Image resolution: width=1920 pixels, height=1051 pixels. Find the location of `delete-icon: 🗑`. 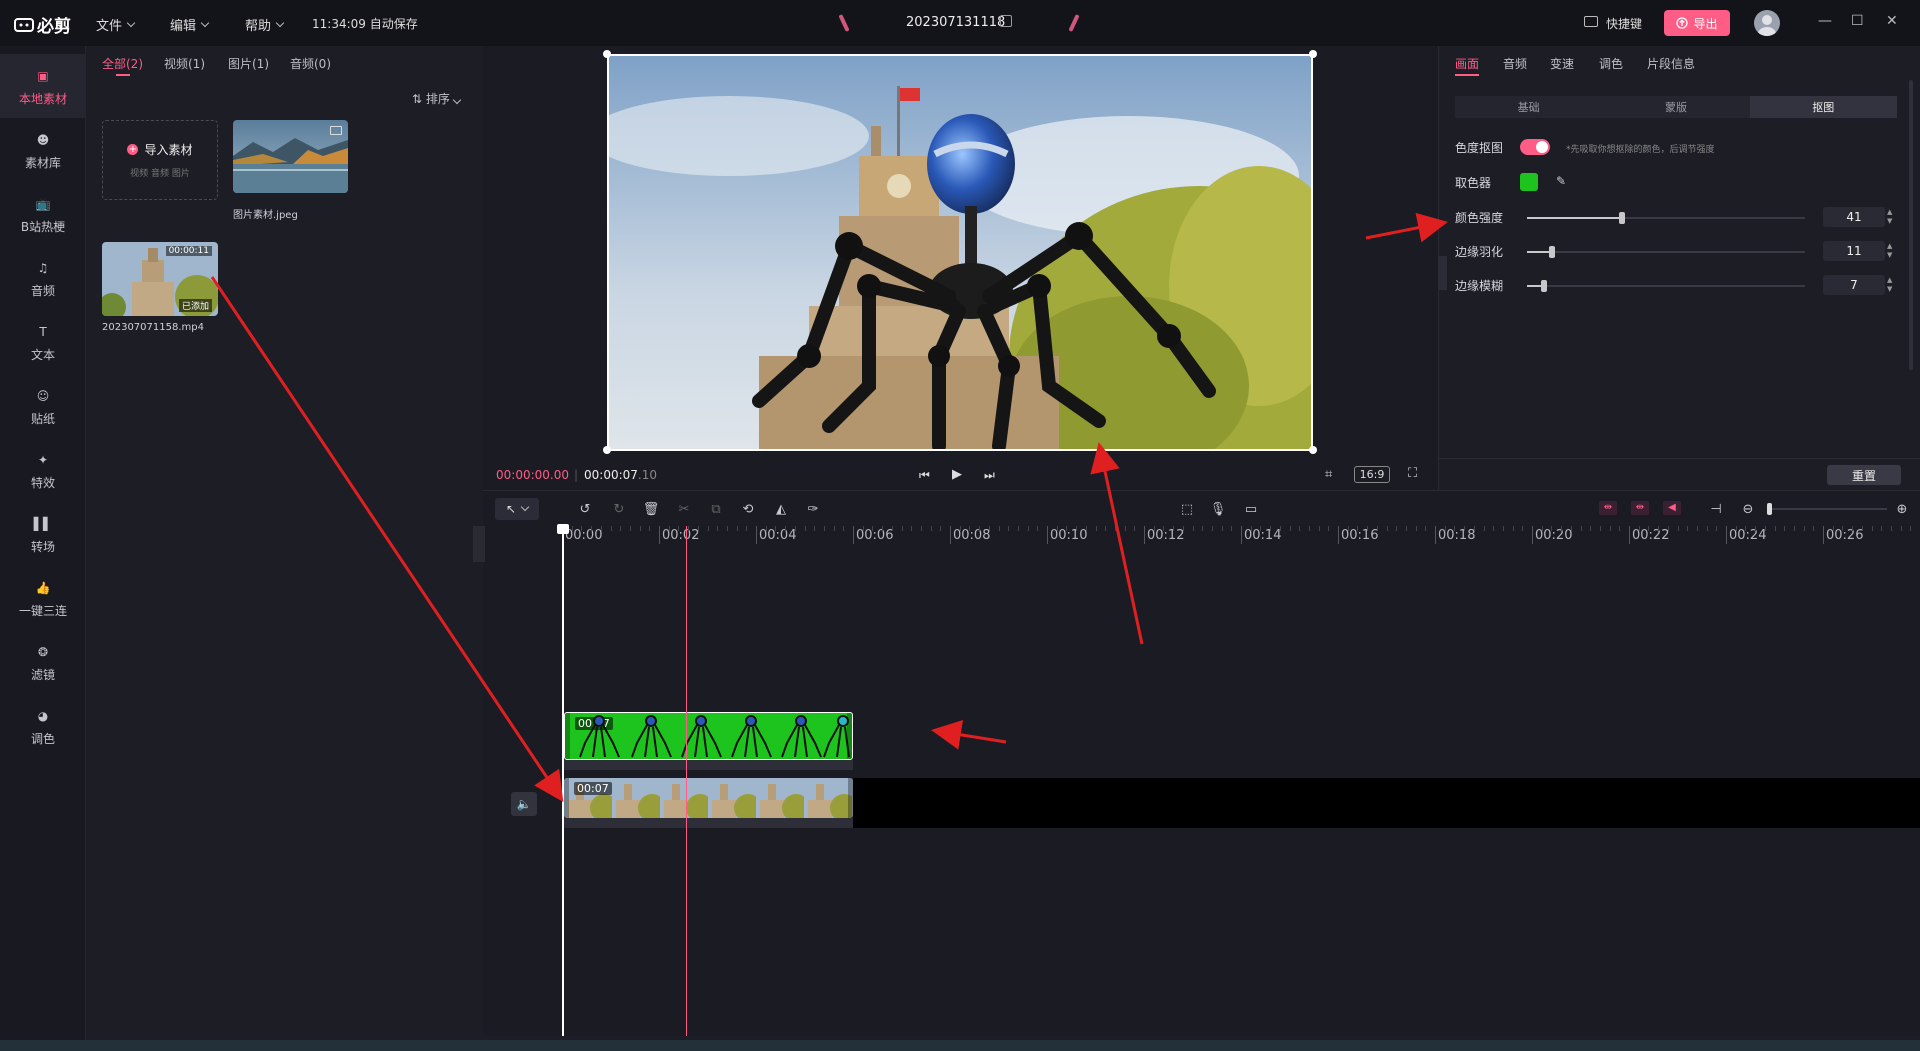

delete-icon: 🗑 is located at coordinates (651, 509).